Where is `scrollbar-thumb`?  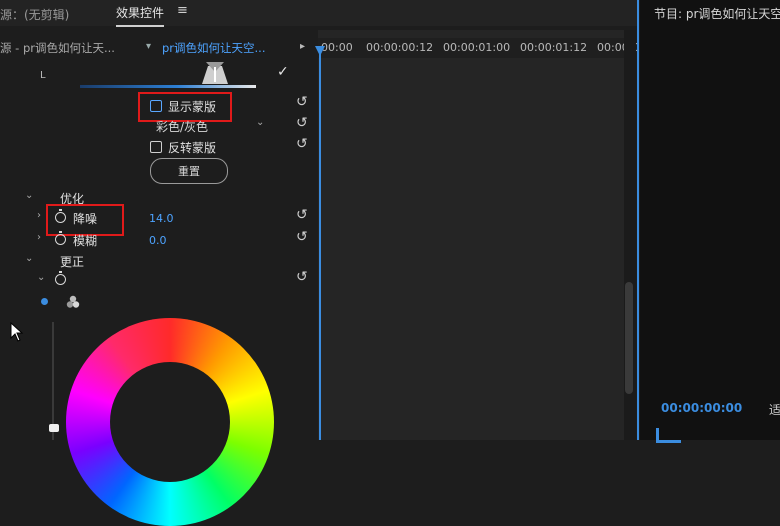 scrollbar-thumb is located at coordinates (629, 338).